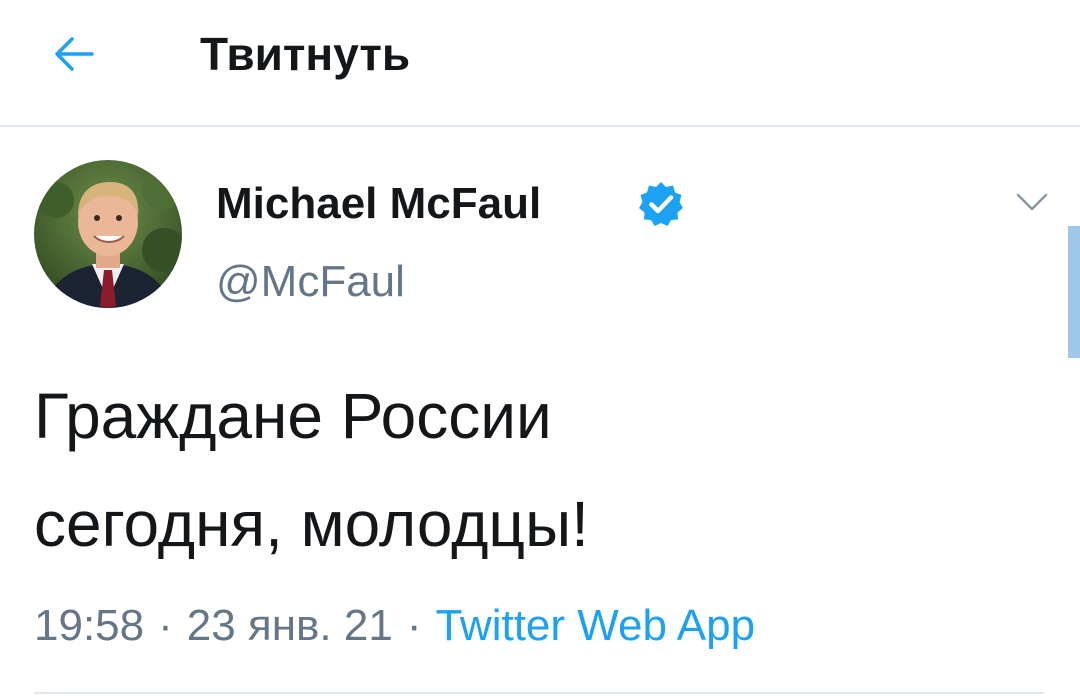 This screenshot has height=696, width=1080. I want to click on avatar, so click(108, 234).